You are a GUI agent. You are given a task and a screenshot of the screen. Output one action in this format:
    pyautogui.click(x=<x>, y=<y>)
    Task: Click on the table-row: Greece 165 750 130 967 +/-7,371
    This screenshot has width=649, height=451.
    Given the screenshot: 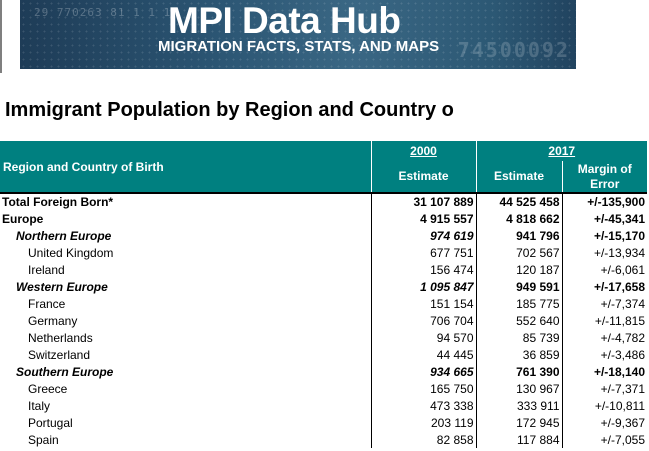 What is the action you would take?
    pyautogui.click(x=323, y=388)
    